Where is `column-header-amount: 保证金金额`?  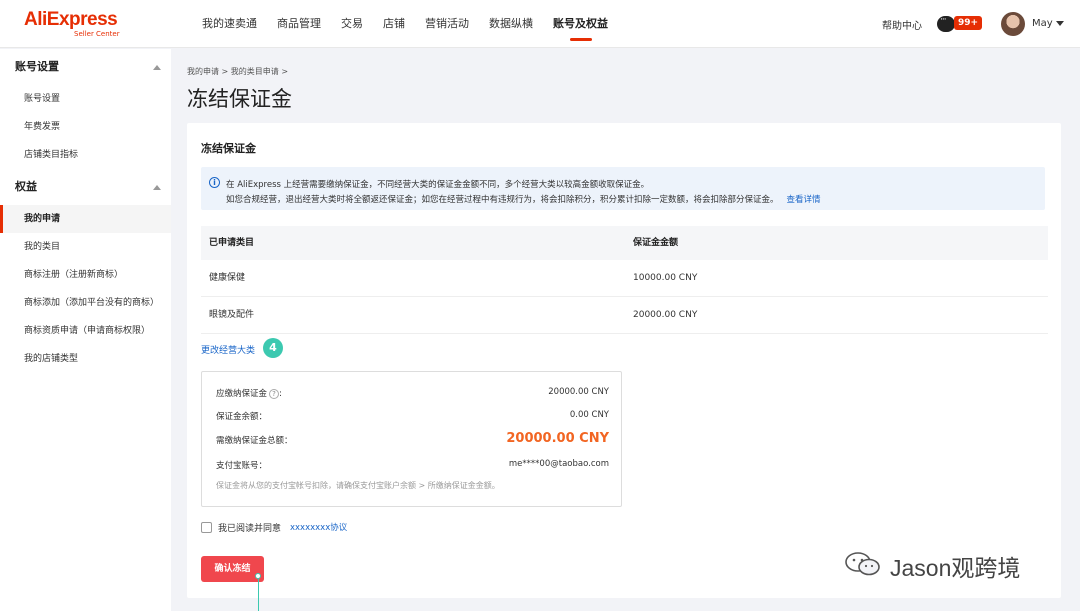
column-header-amount: 保证金金额 is located at coordinates (656, 243).